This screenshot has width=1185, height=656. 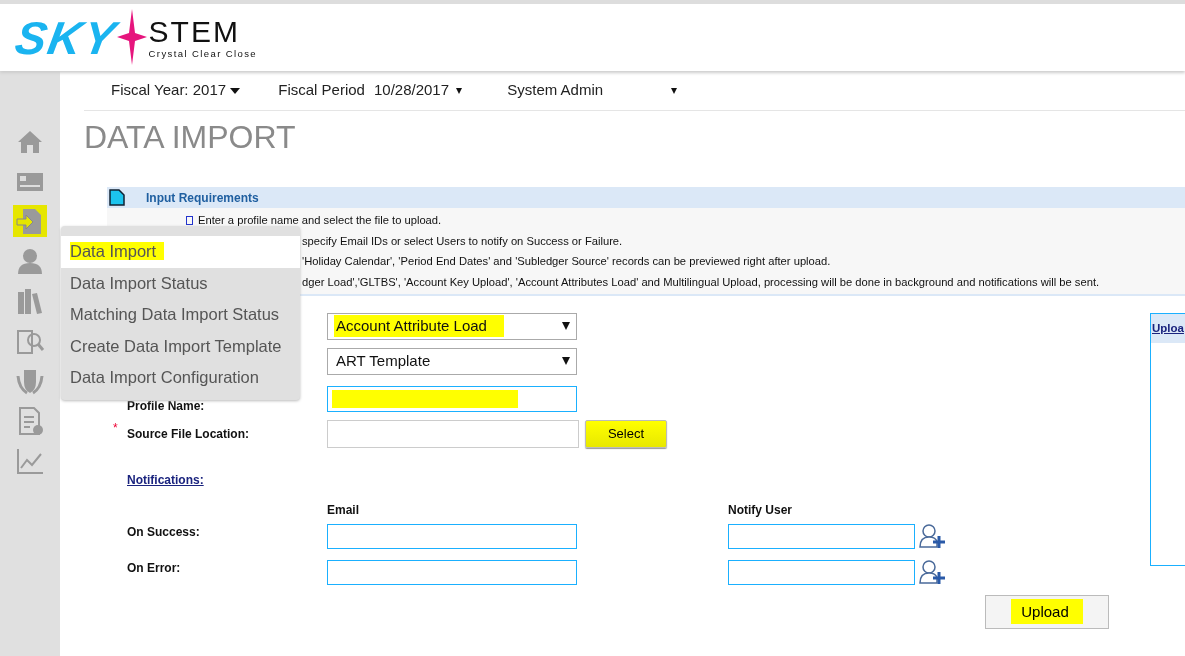 I want to click on page-title: DATA IMPORT, so click(x=190, y=137).